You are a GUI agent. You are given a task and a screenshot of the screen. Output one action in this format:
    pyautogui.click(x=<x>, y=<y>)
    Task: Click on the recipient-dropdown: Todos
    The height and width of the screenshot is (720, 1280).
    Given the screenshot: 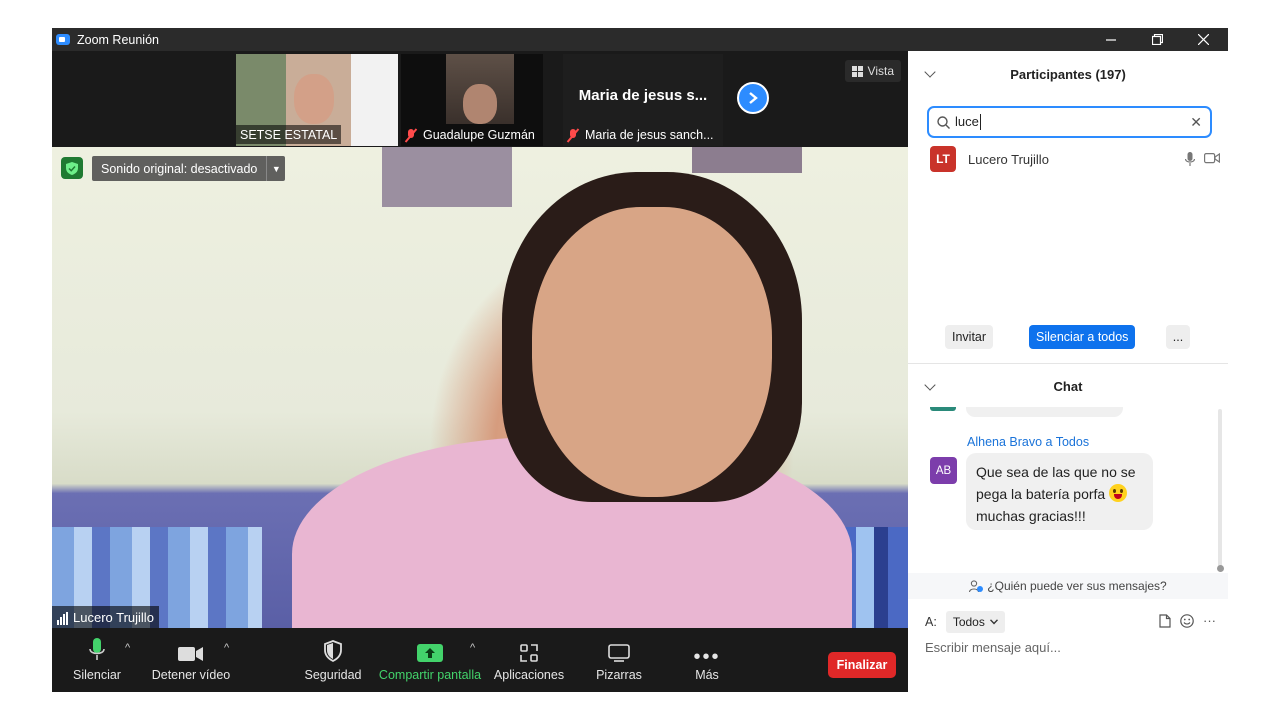 What is the action you would take?
    pyautogui.click(x=975, y=622)
    